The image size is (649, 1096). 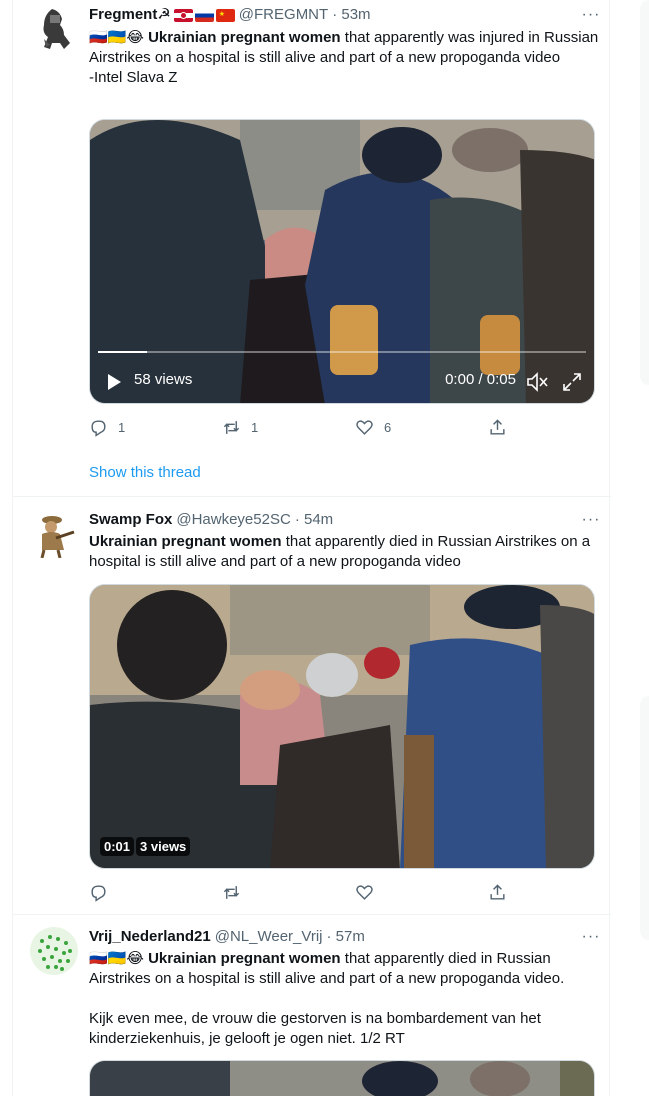 What do you see at coordinates (283, 15) in the screenshot?
I see `handle: @FREGMNT` at bounding box center [283, 15].